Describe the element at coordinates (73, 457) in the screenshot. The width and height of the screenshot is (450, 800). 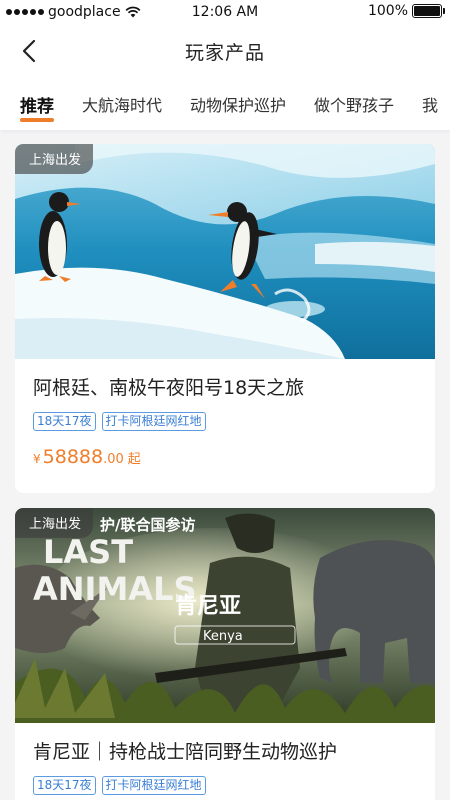
I see `price-integer: 58888` at that location.